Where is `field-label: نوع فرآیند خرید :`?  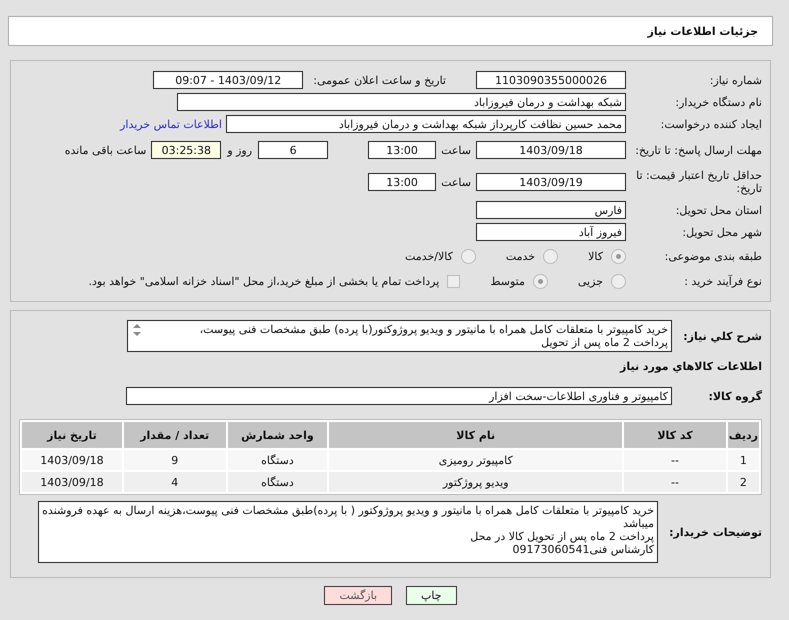
field-label: نوع فرآیند خرید : is located at coordinates (722, 281).